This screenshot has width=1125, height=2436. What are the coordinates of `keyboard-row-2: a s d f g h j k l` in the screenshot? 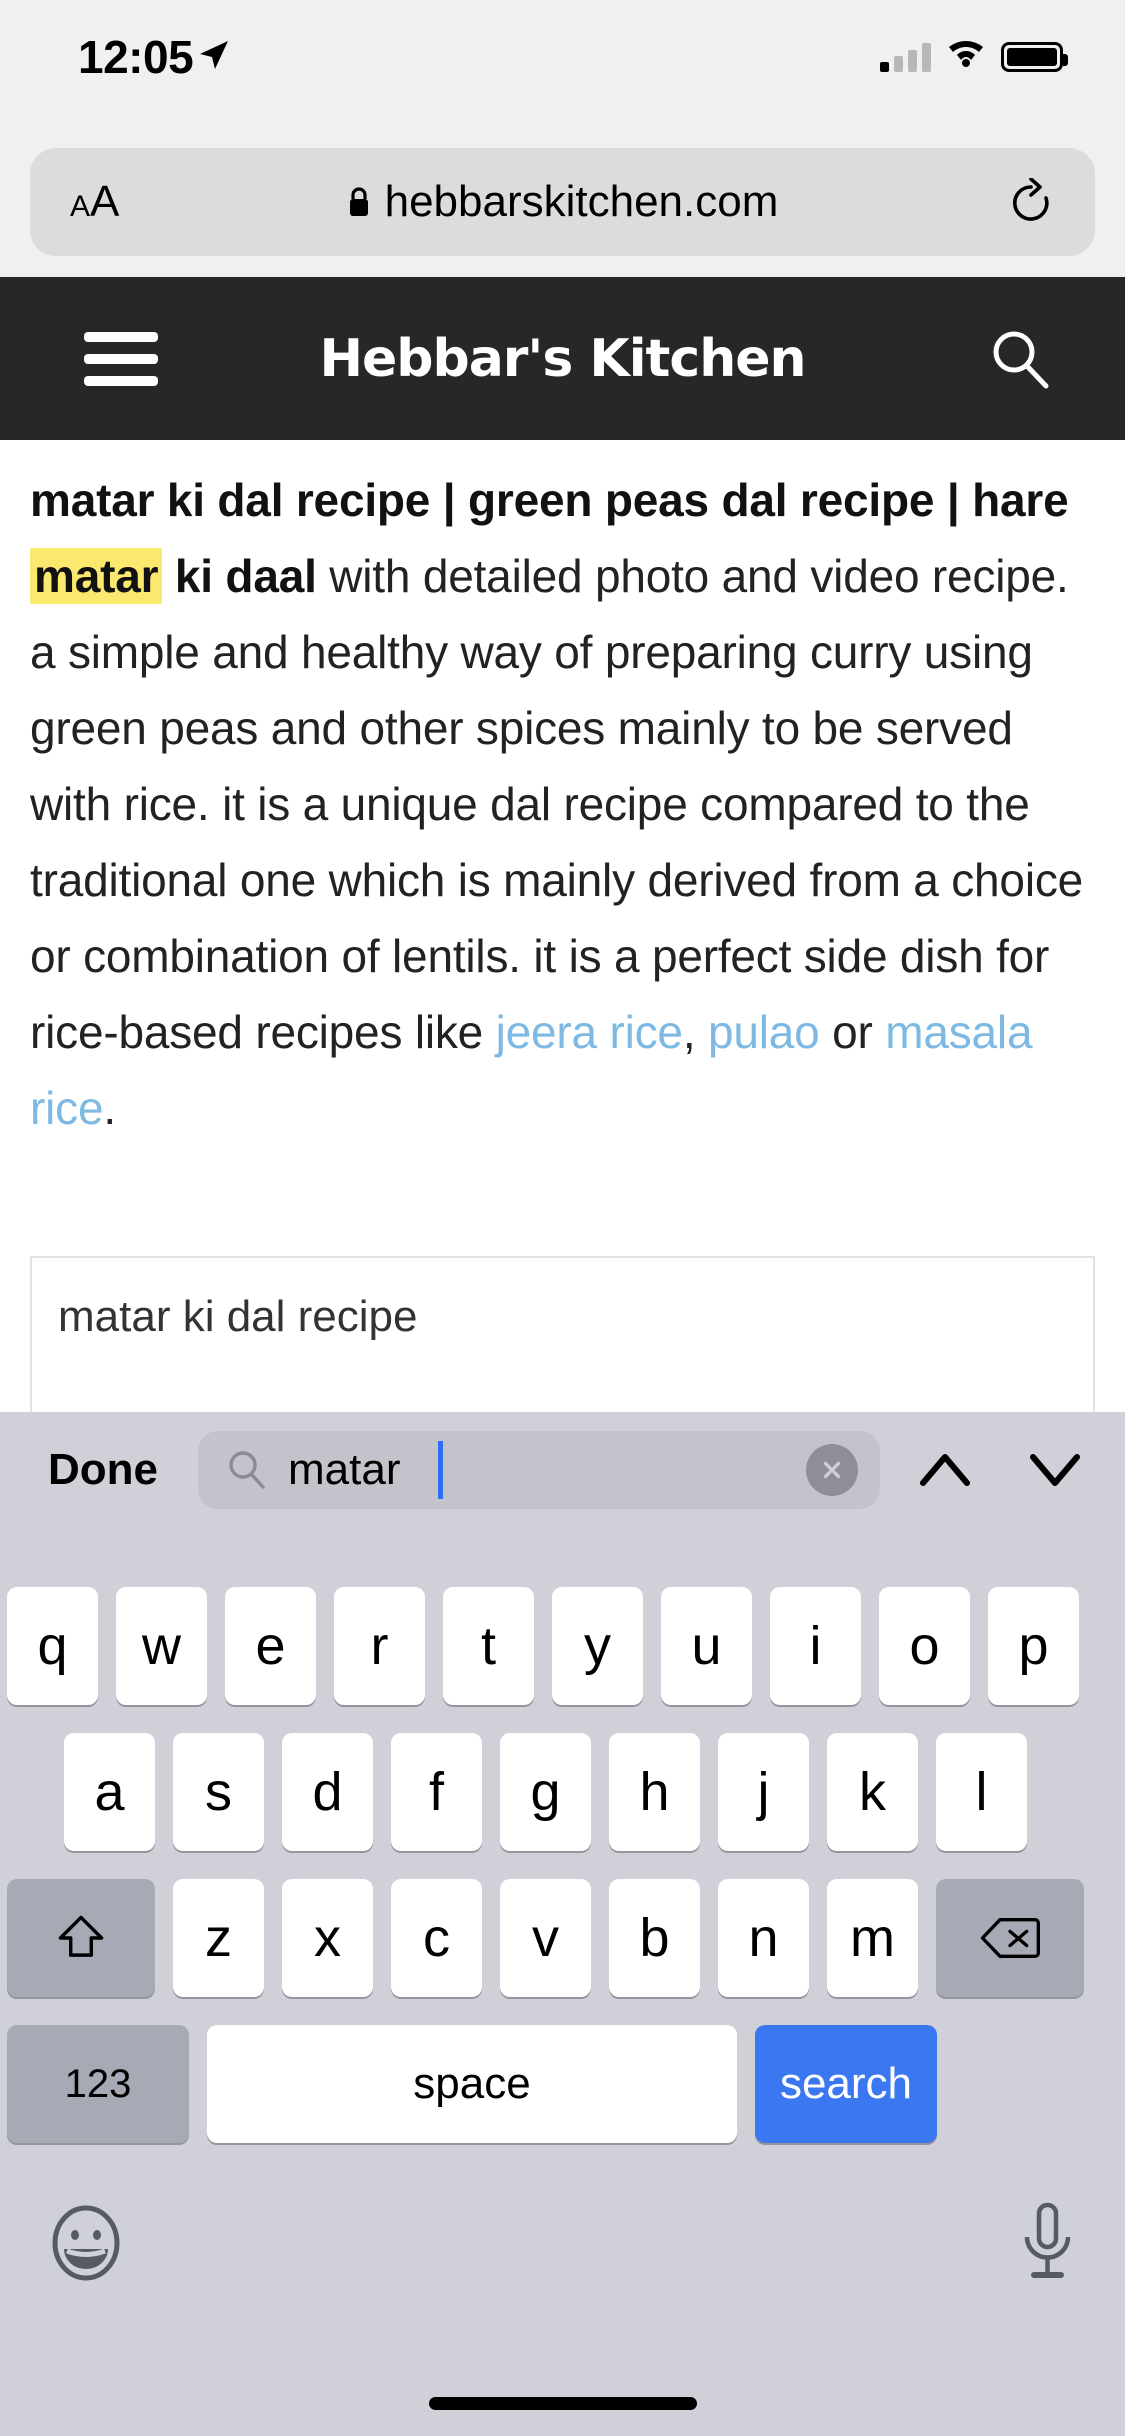 It's located at (545, 1792).